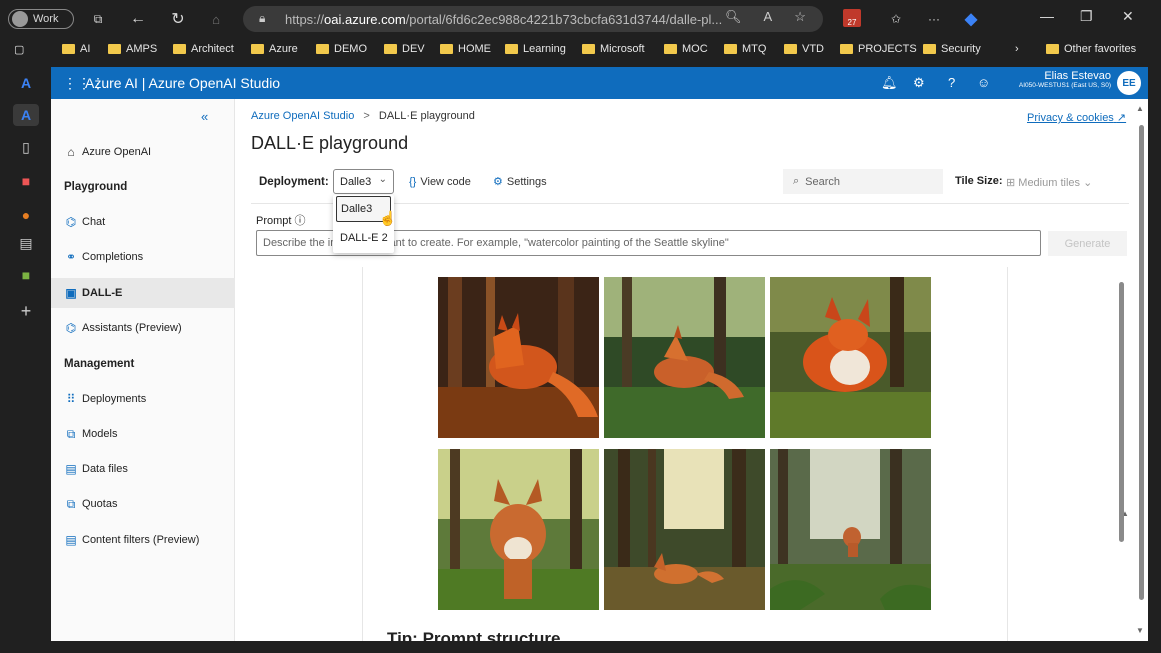  What do you see at coordinates (465, 49) in the screenshot?
I see `favorite-home: HOME` at bounding box center [465, 49].